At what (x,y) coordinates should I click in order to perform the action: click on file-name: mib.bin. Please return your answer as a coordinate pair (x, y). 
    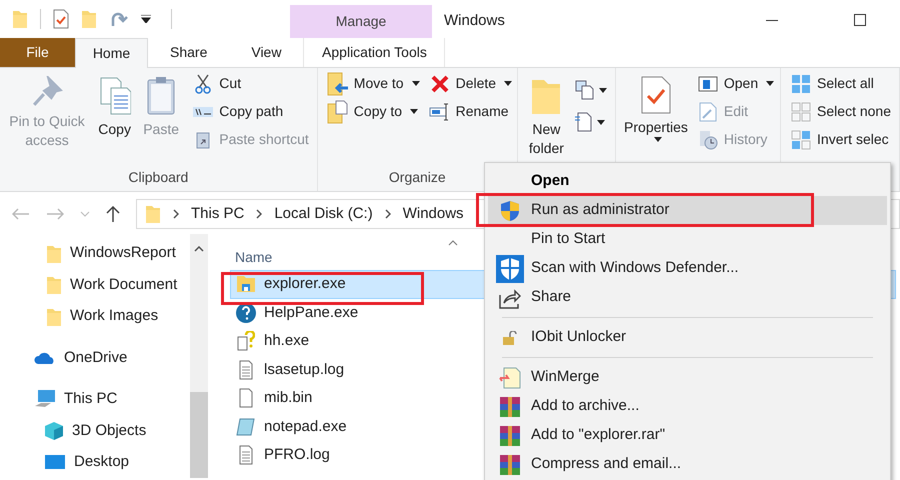
    Looking at the image, I should click on (288, 398).